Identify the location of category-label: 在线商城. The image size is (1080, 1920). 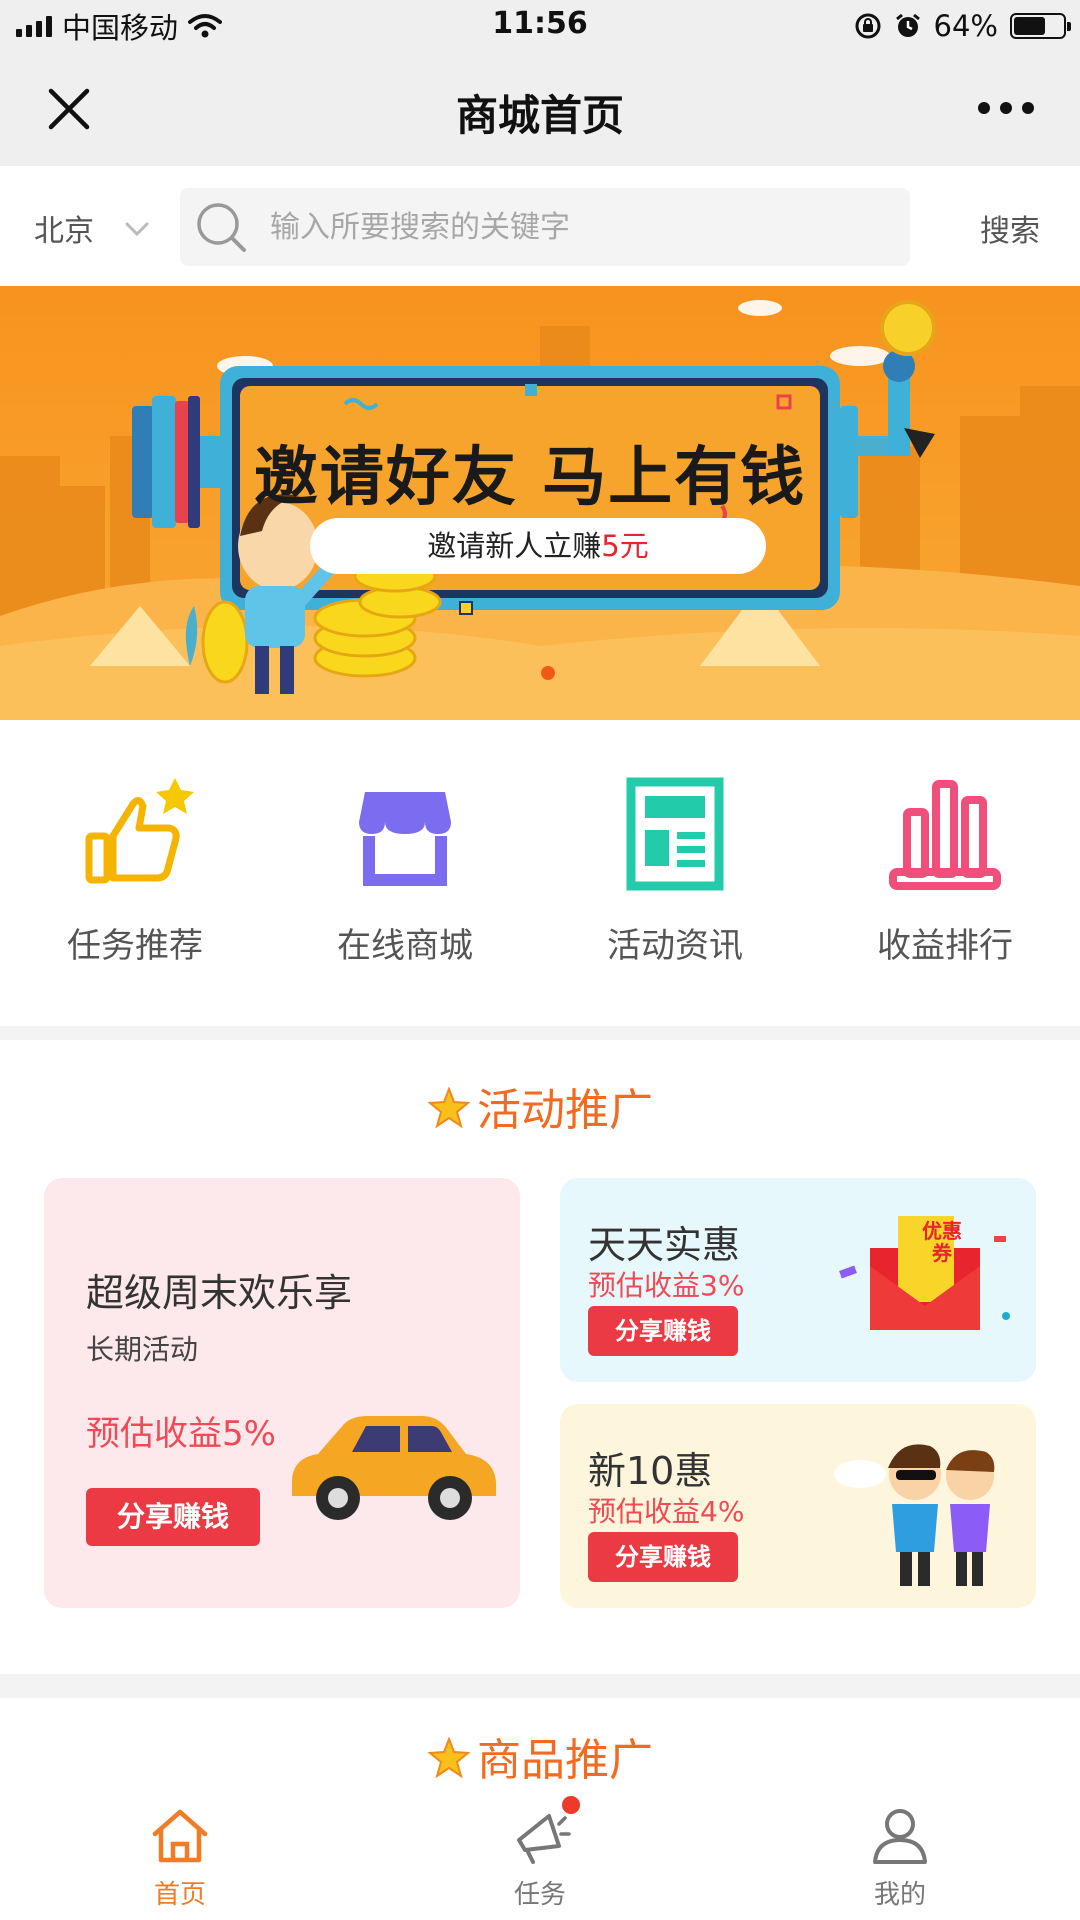
(405, 946).